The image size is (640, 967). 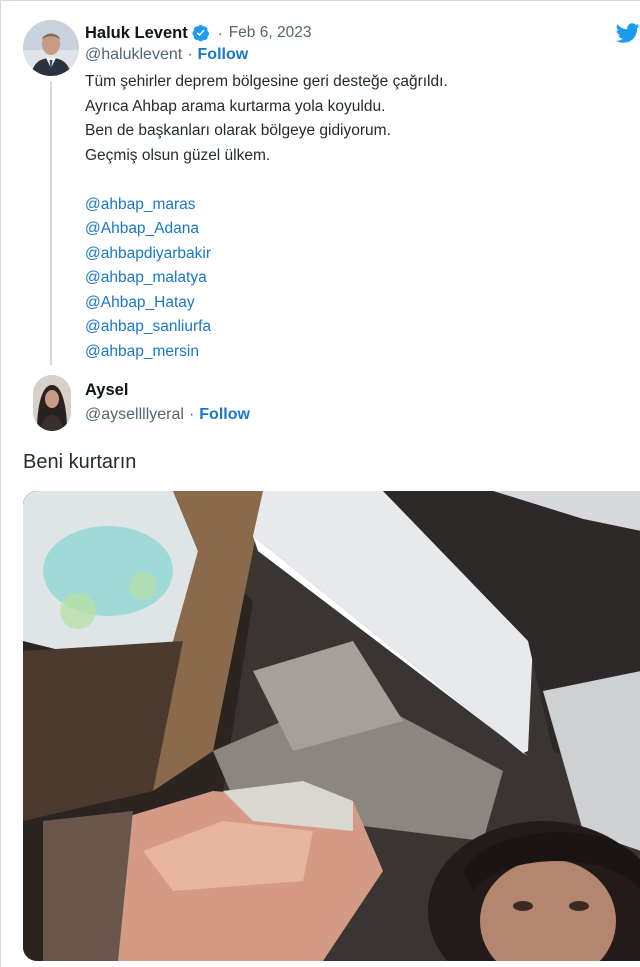 I want to click on reply-avatar-image, so click(x=52, y=403).